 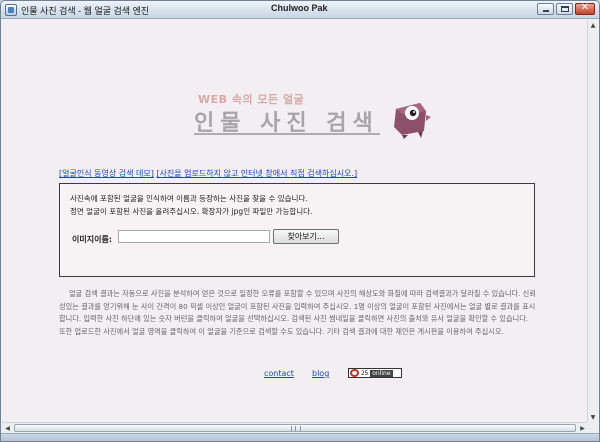 I want to click on window-user-name: Chulwoo Pak, so click(x=299, y=8).